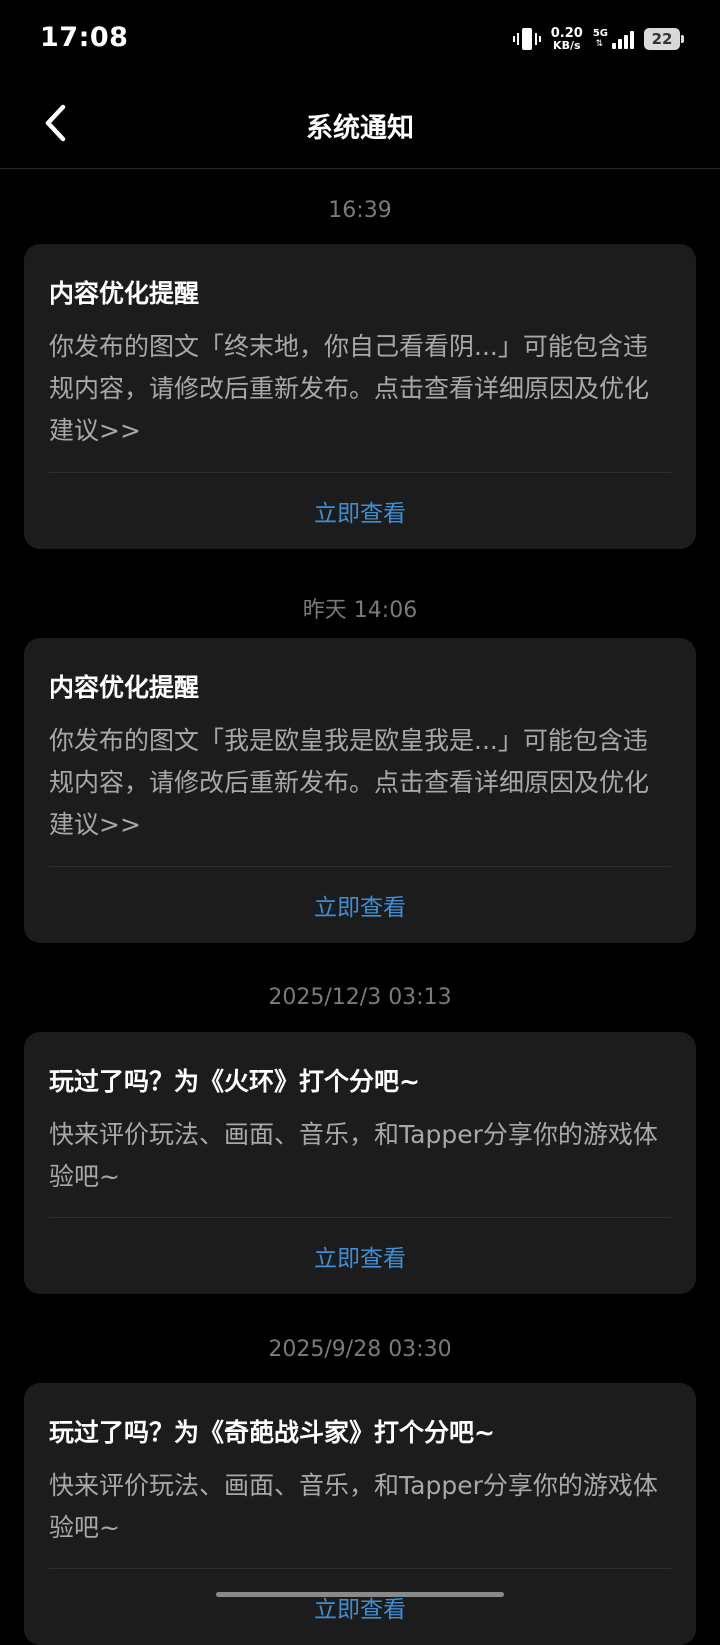 Image resolution: width=720 pixels, height=1645 pixels. What do you see at coordinates (600, 33) in the screenshot?
I see `network-type: 5G` at bounding box center [600, 33].